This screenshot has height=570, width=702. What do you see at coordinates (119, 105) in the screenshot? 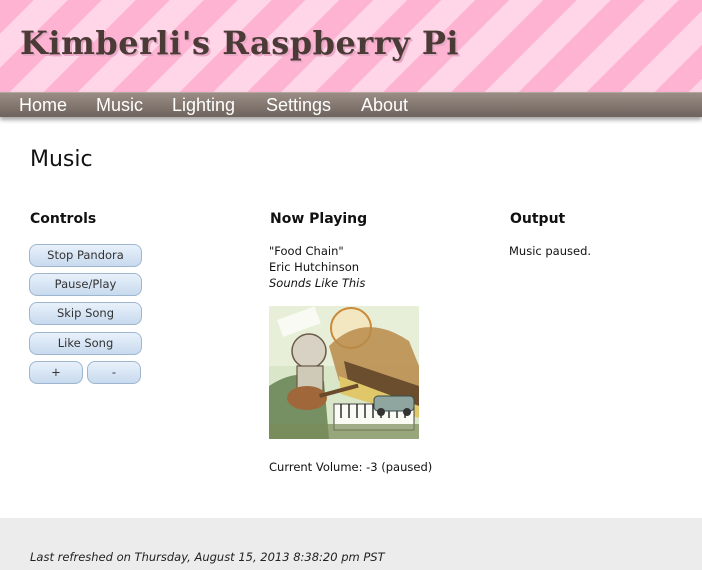
I see `nav-item-music: Music` at bounding box center [119, 105].